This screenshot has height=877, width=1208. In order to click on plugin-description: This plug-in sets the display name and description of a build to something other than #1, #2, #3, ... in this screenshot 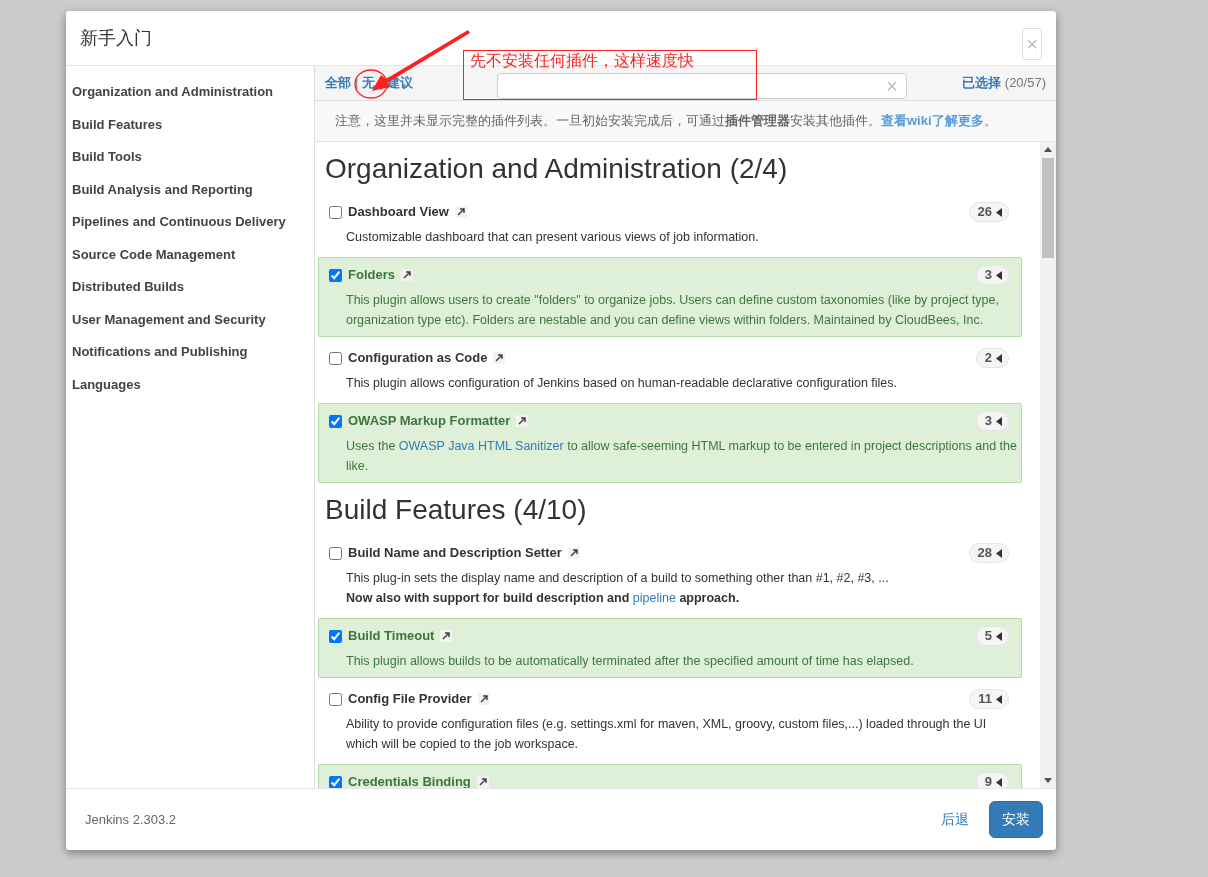, I will do `click(618, 578)`.